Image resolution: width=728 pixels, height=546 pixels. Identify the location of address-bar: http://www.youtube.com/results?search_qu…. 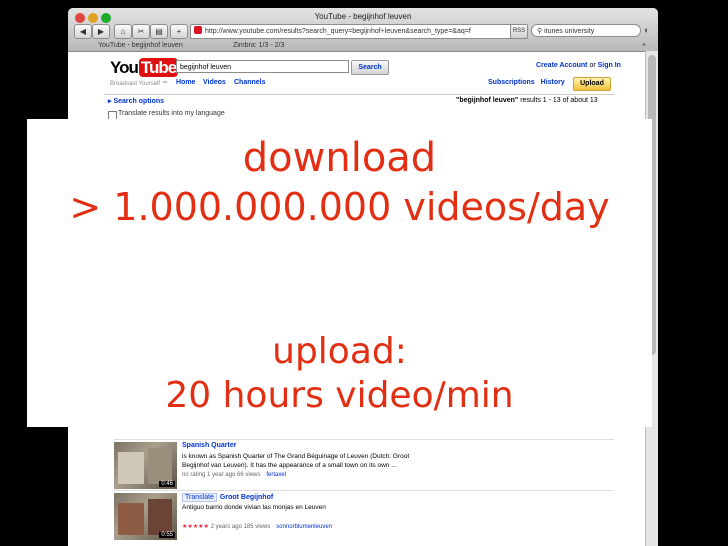
(351, 31).